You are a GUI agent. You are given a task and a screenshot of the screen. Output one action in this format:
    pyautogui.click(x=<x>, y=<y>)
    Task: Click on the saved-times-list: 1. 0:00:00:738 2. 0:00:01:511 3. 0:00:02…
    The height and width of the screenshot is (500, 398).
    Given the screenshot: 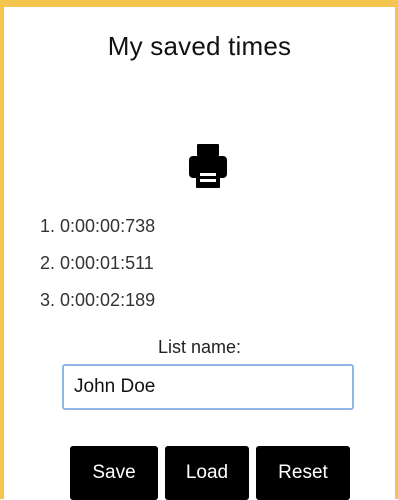 What is the action you would take?
    pyautogui.click(x=97, y=267)
    